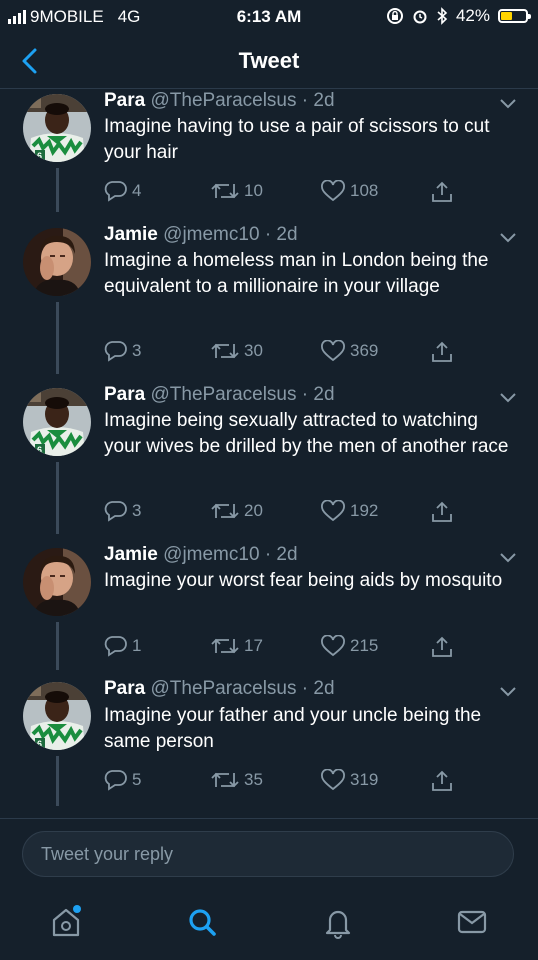 The width and height of the screenshot is (538, 960). Describe the element at coordinates (472, 15) in the screenshot. I see `battery-percent: 42%` at that location.